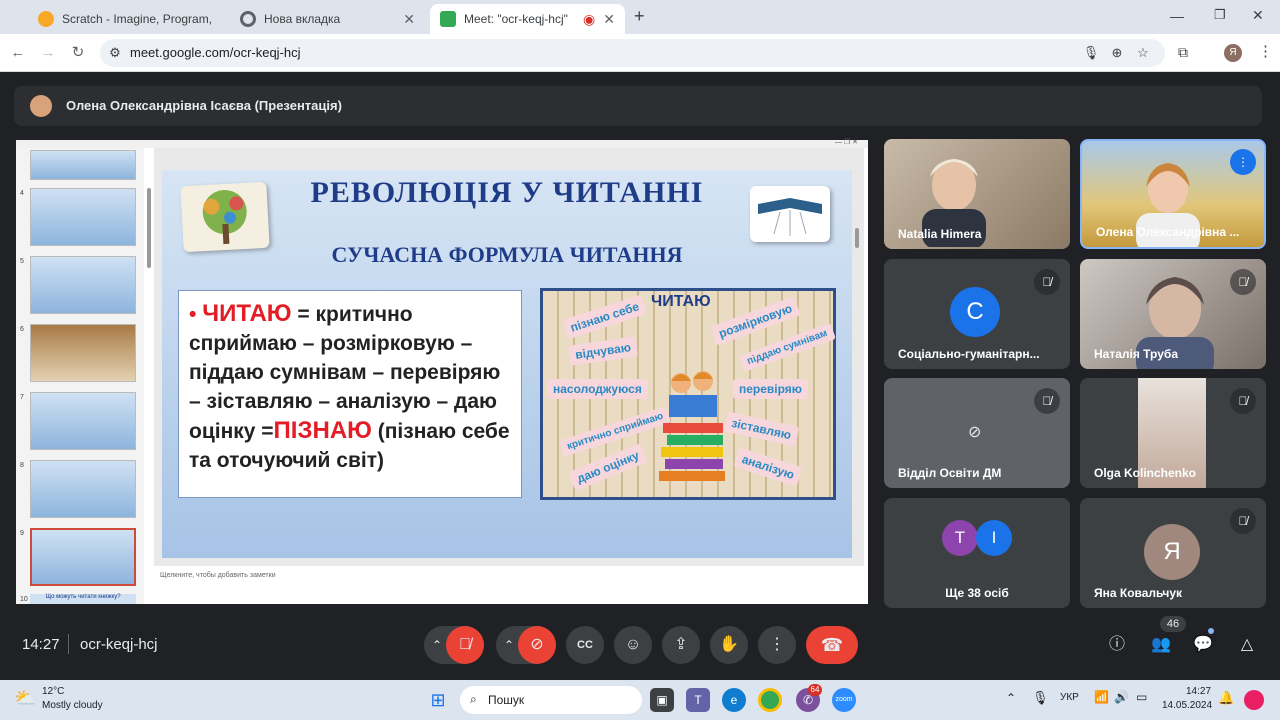  I want to click on site-info-icon: ⚙, so click(115, 53).